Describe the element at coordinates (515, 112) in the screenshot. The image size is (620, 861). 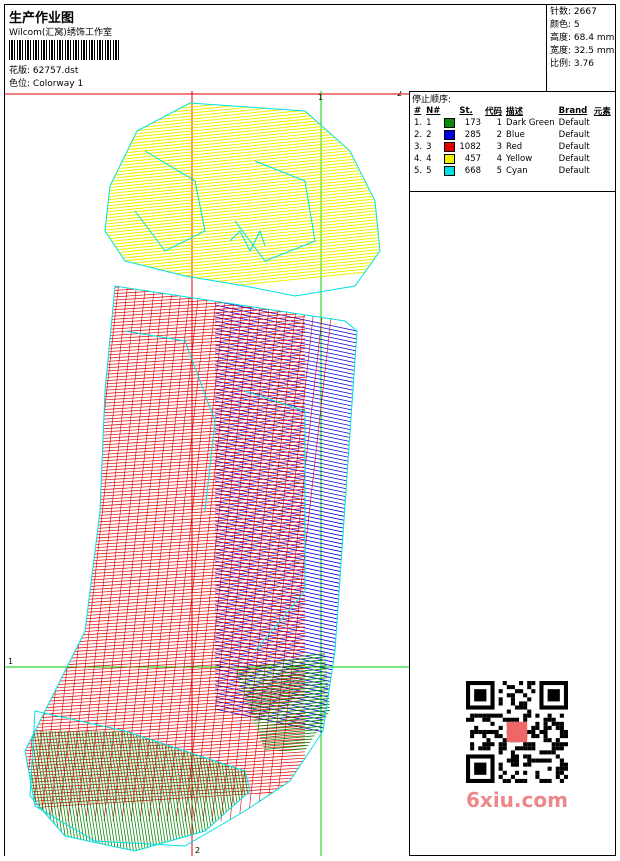
I see `col-description: 描述` at that location.